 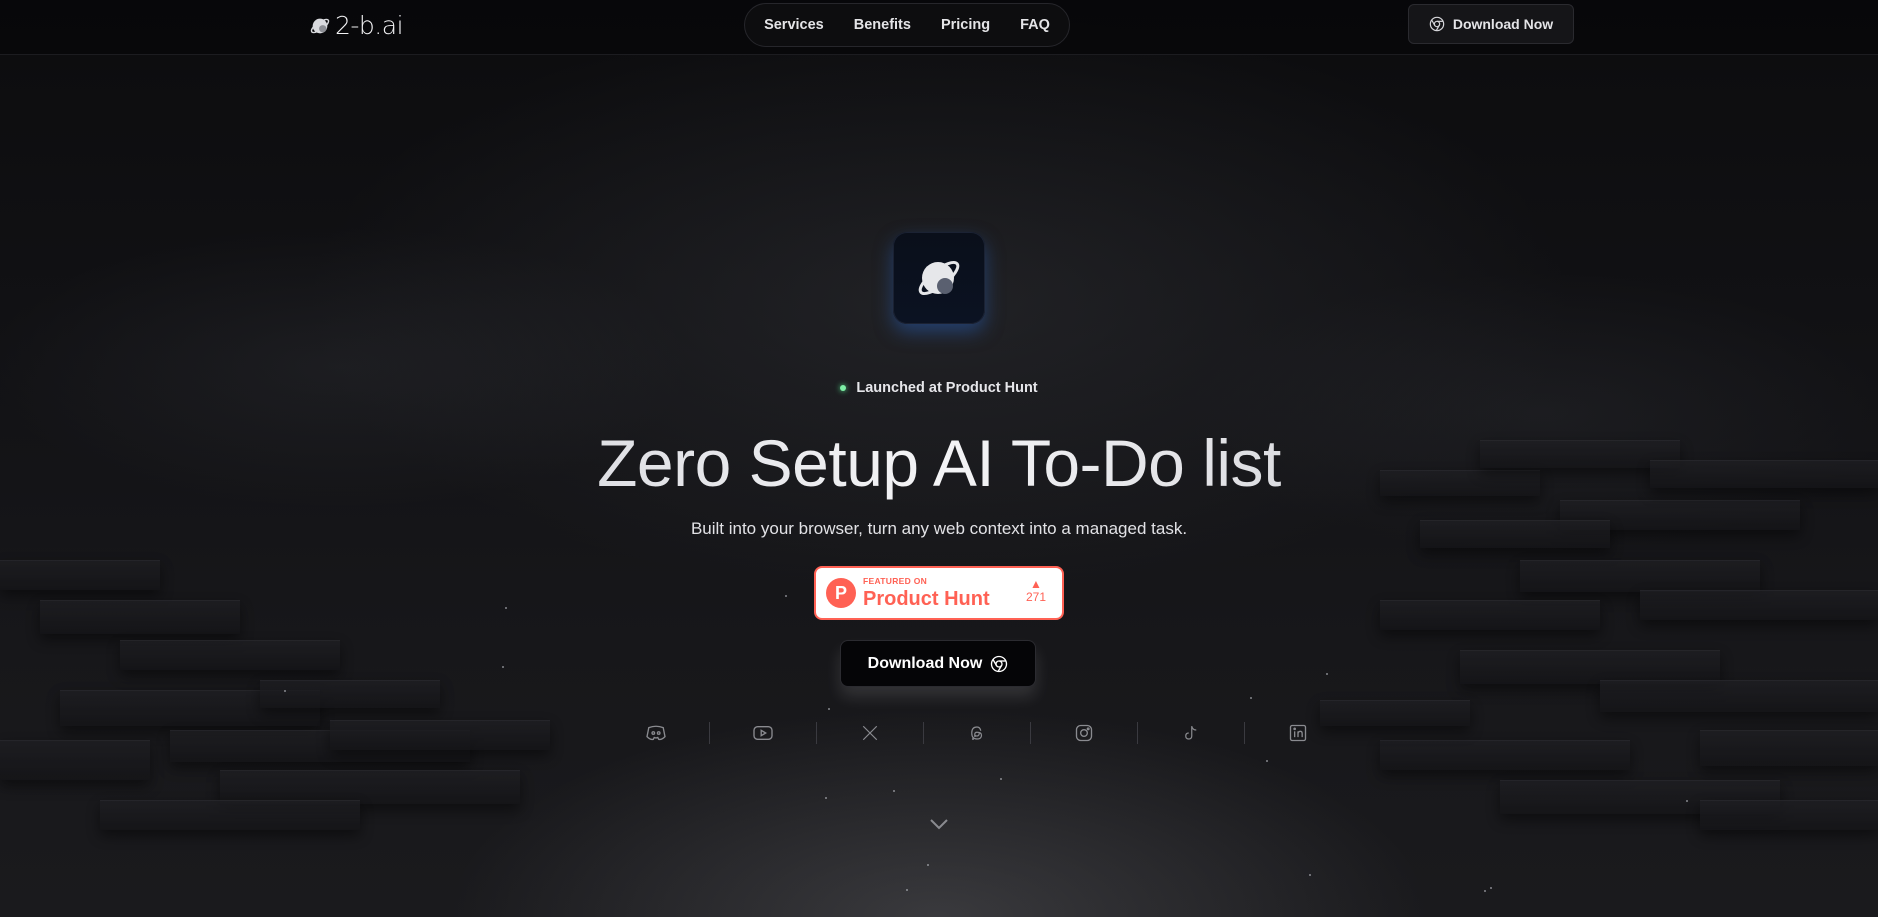 What do you see at coordinates (369, 25) in the screenshot?
I see `logo-text: 2-b.ai` at bounding box center [369, 25].